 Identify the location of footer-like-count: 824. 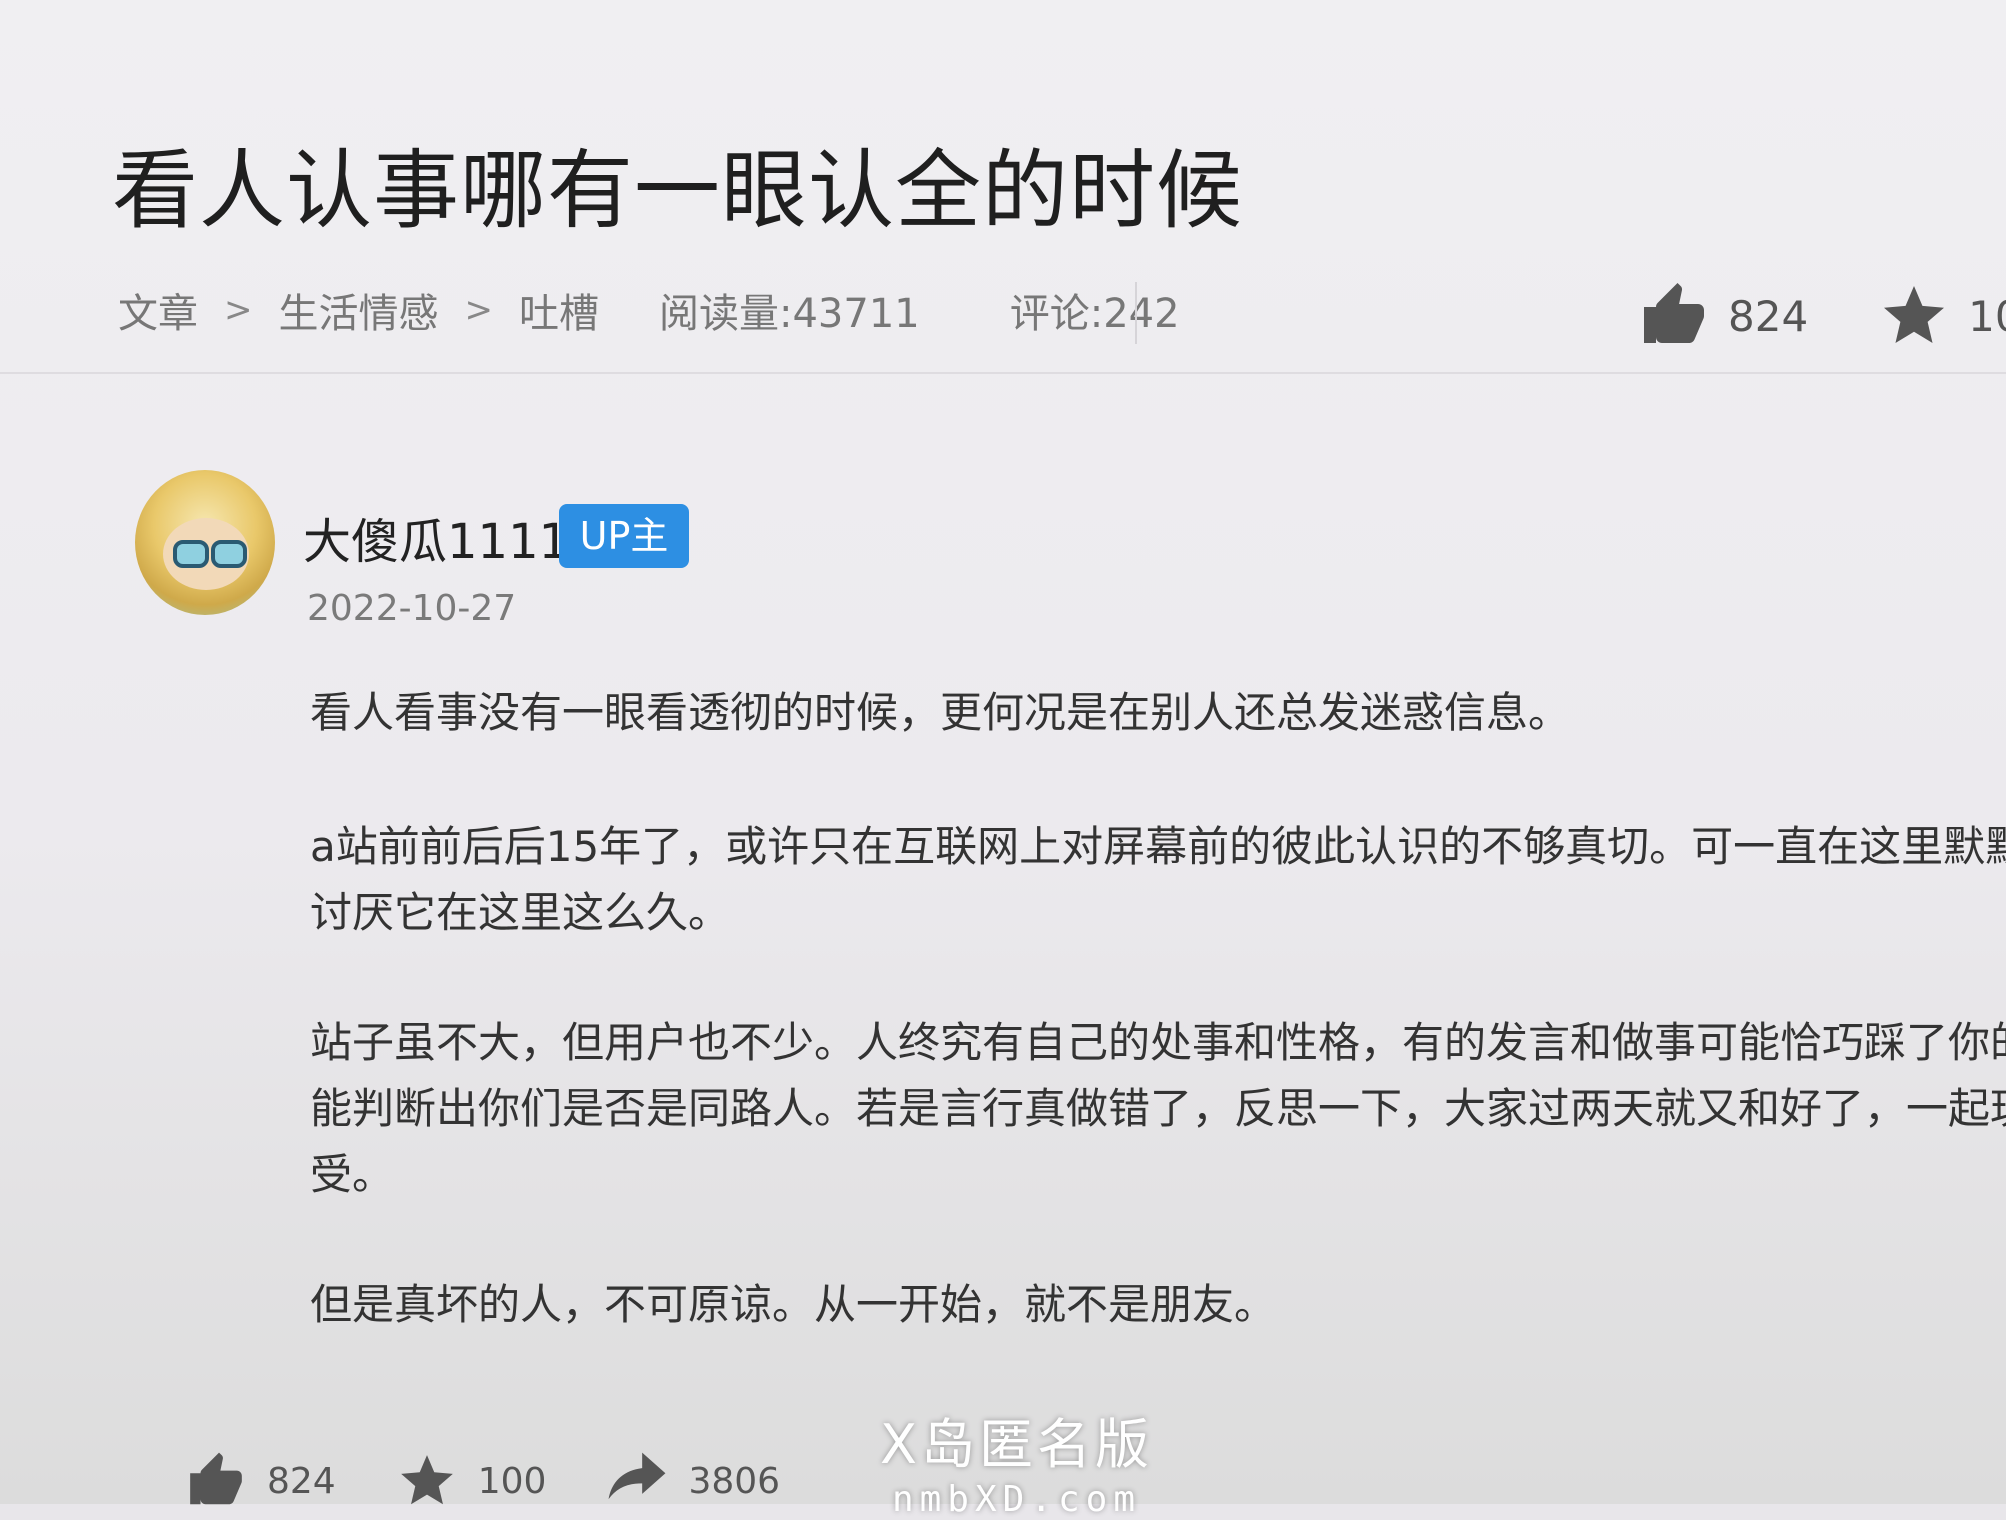
(301, 1481).